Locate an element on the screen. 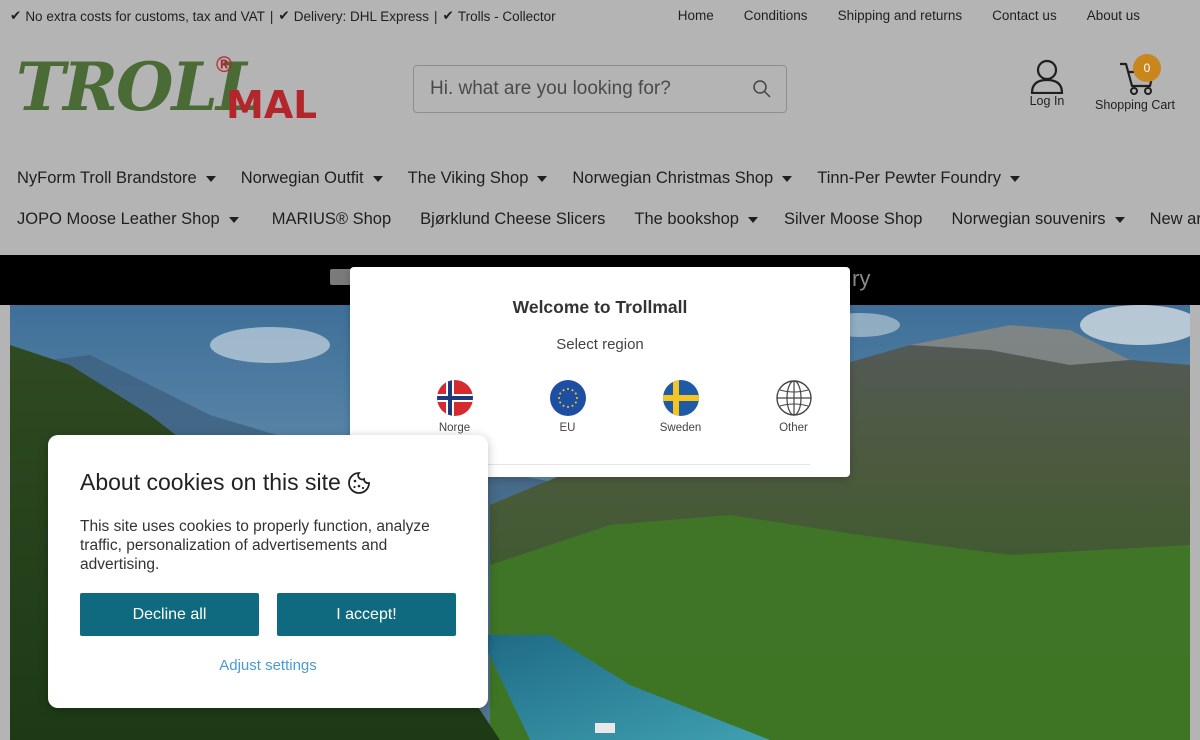 The image size is (1200, 740). nav-label: MARIUS® Shop is located at coordinates (331, 219).